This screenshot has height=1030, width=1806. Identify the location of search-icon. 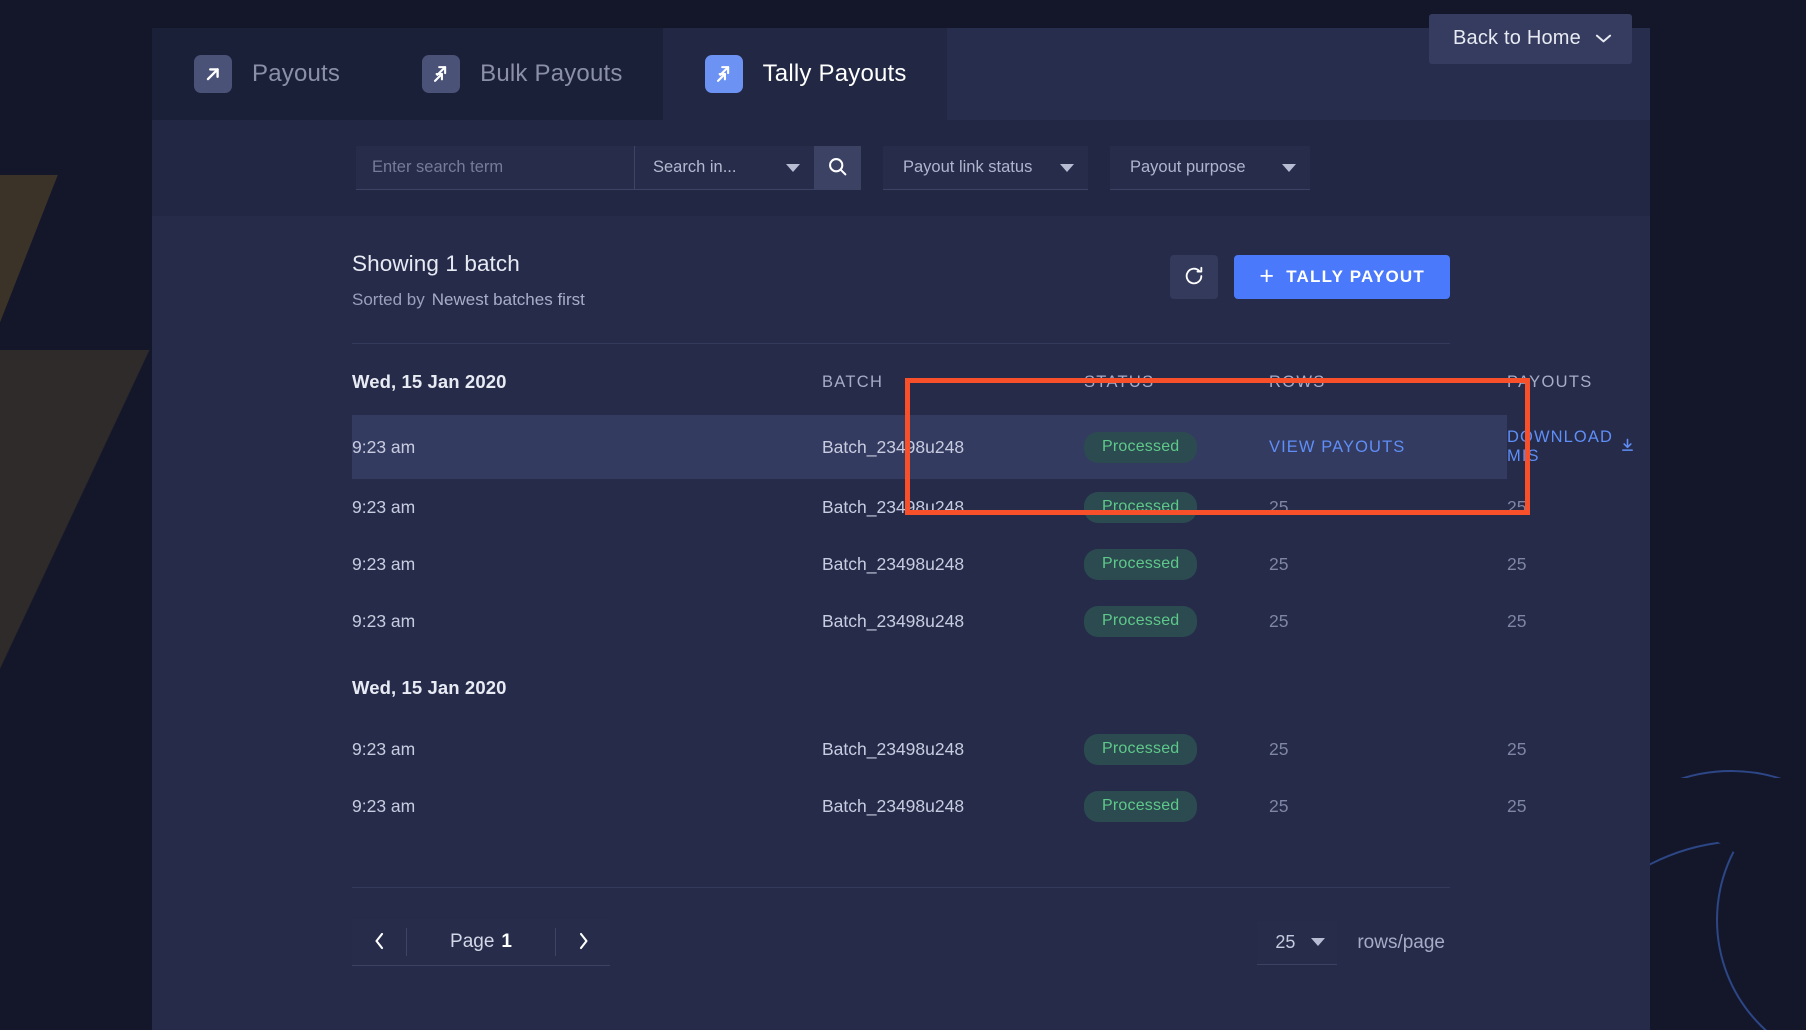
(837, 168).